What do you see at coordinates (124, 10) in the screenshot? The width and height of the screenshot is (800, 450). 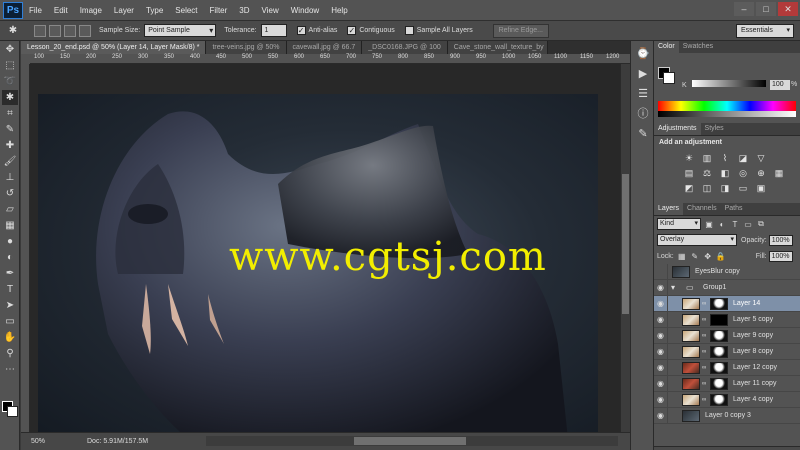 I see `menu-layer: Layer` at bounding box center [124, 10].